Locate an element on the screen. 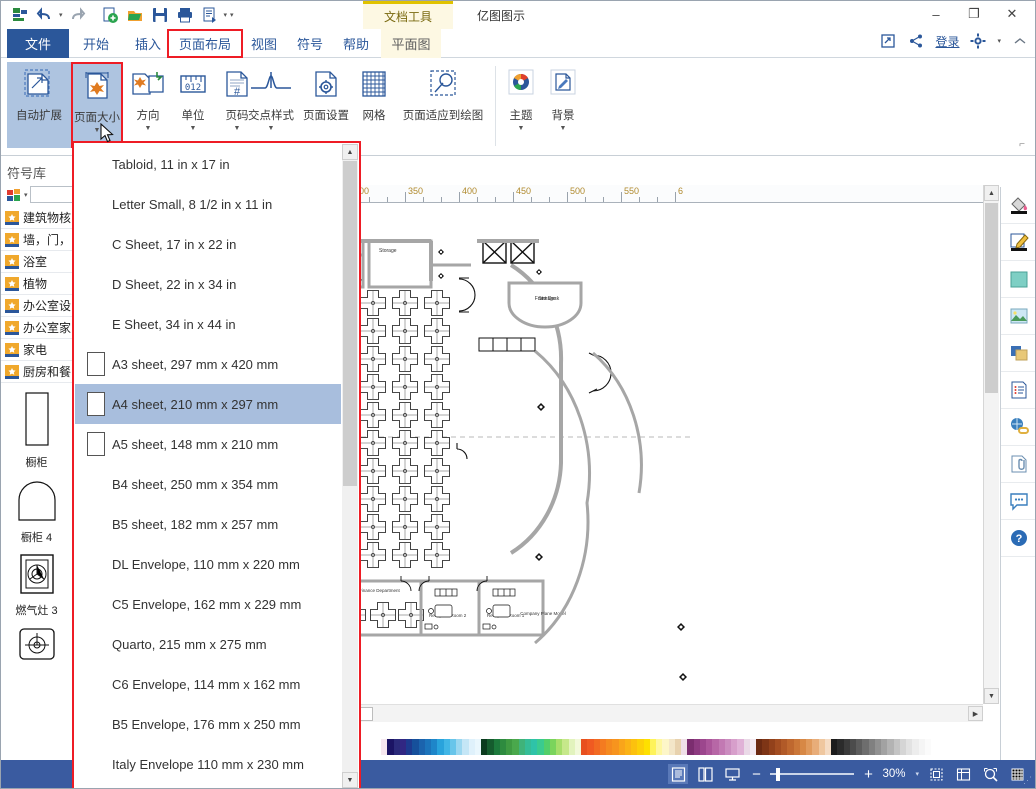 The width and height of the screenshot is (1036, 789). presentation-view-icon is located at coordinates (732, 774).